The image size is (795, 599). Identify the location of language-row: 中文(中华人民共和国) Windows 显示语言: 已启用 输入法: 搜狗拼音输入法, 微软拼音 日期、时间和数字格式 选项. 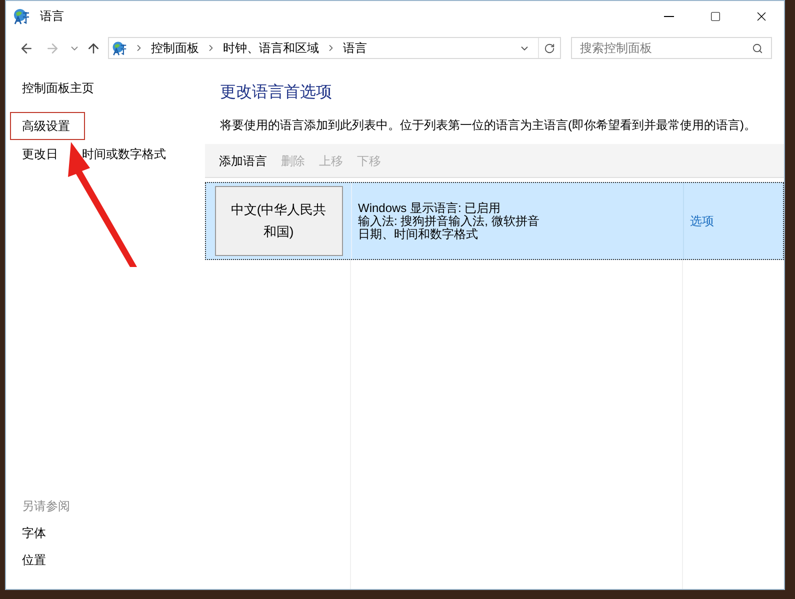
(494, 221).